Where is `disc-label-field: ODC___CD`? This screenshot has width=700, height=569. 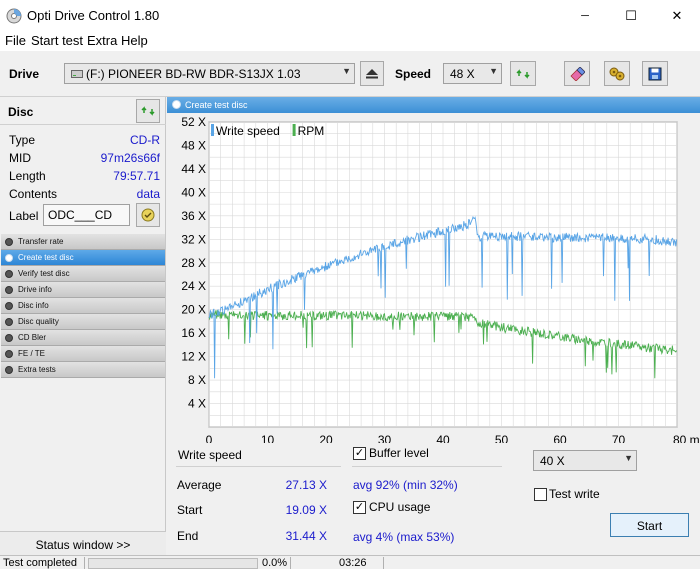
disc-label-field: ODC___CD is located at coordinates (86, 215).